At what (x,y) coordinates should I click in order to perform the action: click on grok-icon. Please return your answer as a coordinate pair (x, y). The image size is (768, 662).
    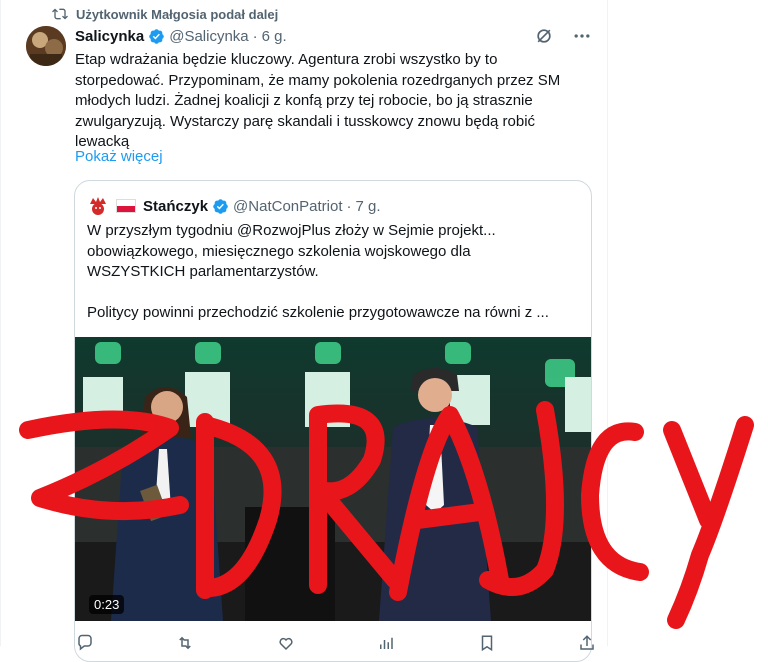
    Looking at the image, I should click on (544, 36).